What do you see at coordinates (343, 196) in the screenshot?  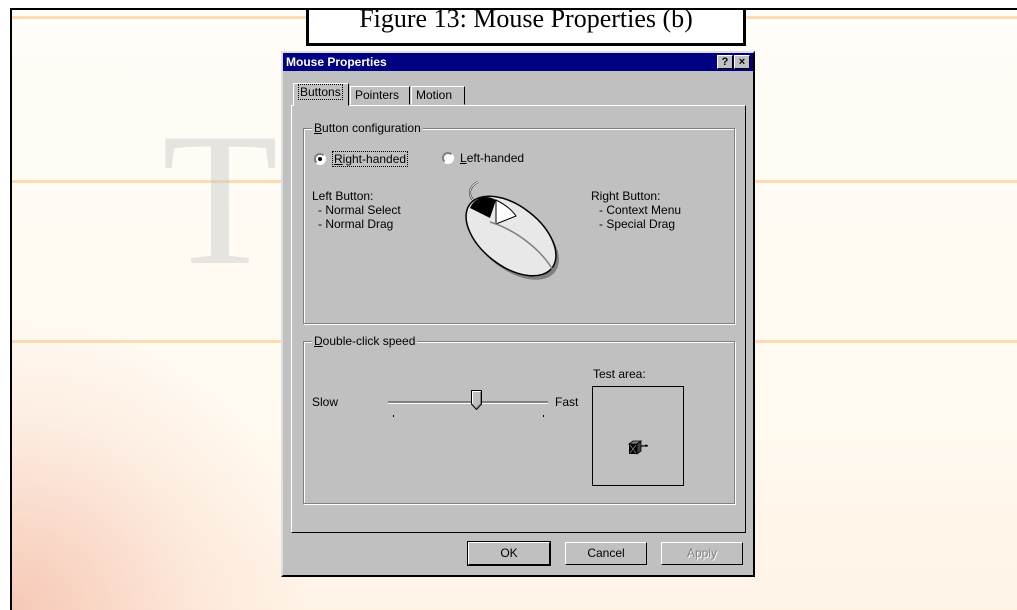 I see `left-button-title: Left Button:` at bounding box center [343, 196].